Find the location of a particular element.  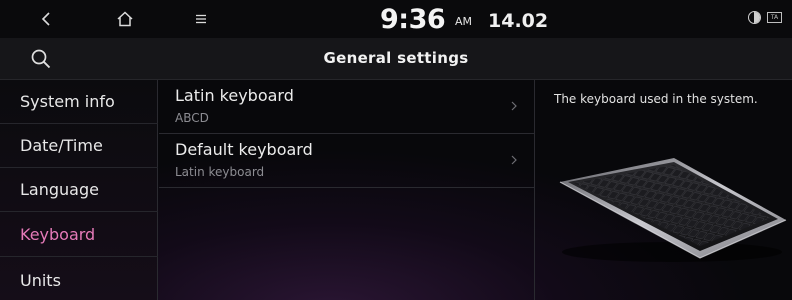

sidebar-item-system-info: System info is located at coordinates (79, 102).